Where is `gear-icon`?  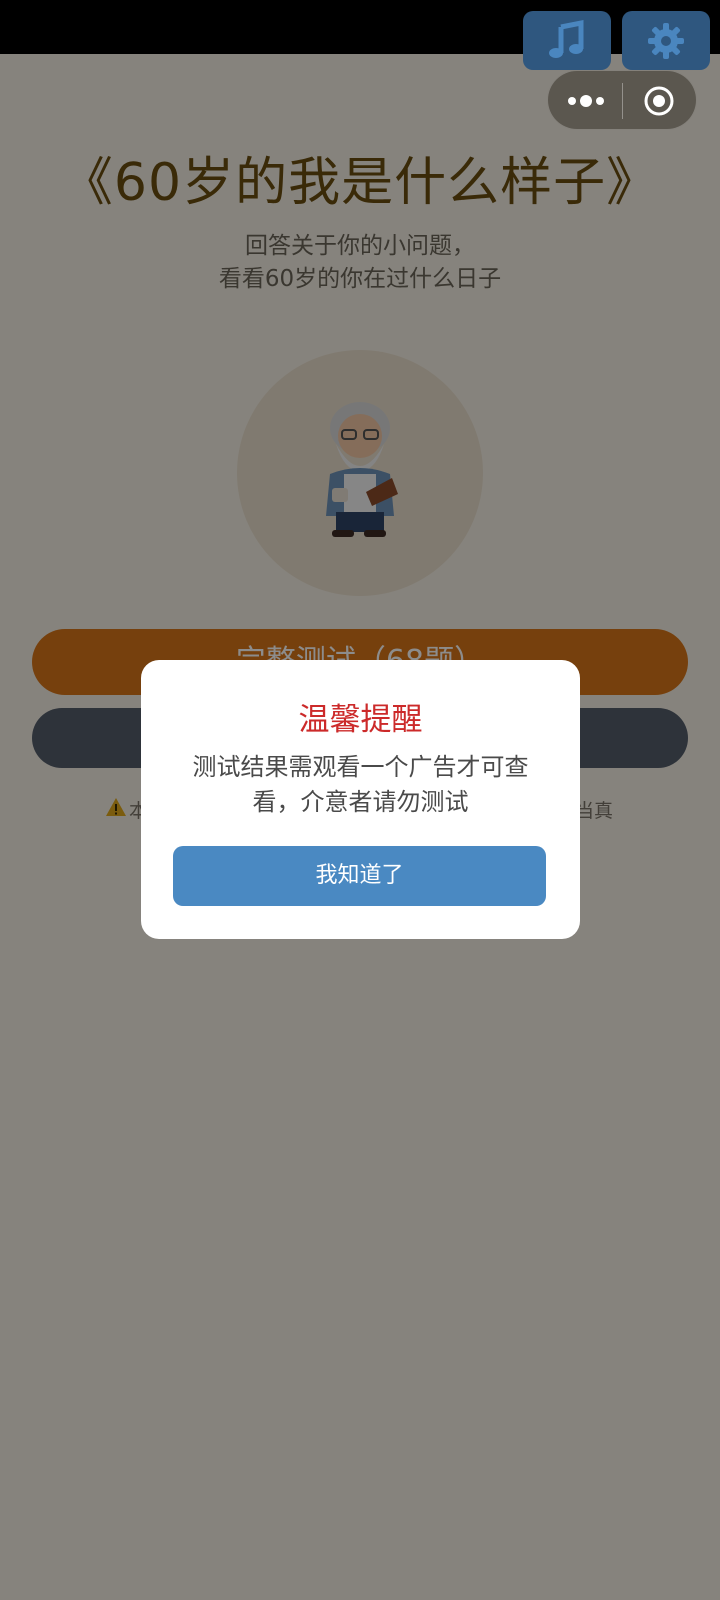
gear-icon is located at coordinates (666, 40).